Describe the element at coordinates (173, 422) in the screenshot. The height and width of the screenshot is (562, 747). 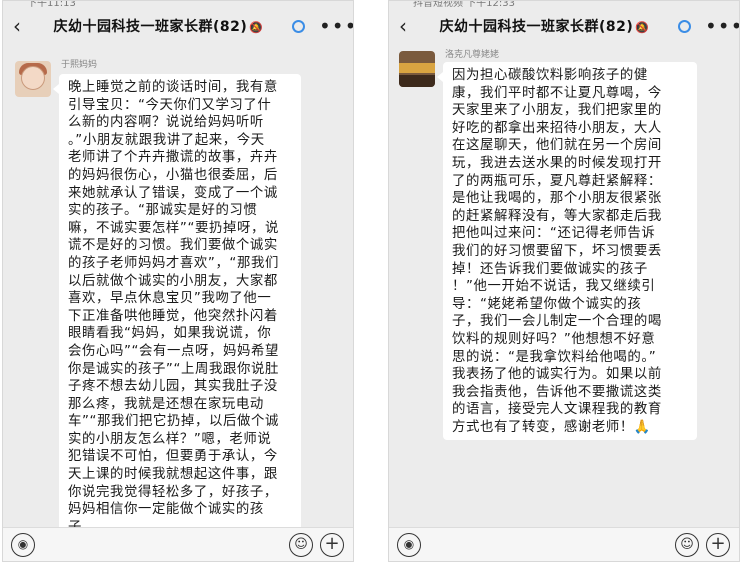
I see `message-line: 车”“那我们把它扔掉，以后做个诚` at that location.